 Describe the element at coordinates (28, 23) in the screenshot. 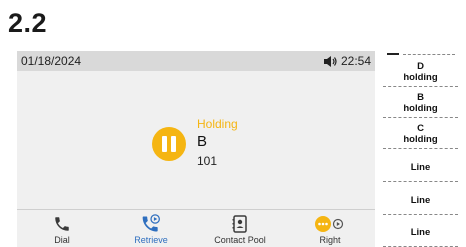

I see `section-number: 2.2` at that location.